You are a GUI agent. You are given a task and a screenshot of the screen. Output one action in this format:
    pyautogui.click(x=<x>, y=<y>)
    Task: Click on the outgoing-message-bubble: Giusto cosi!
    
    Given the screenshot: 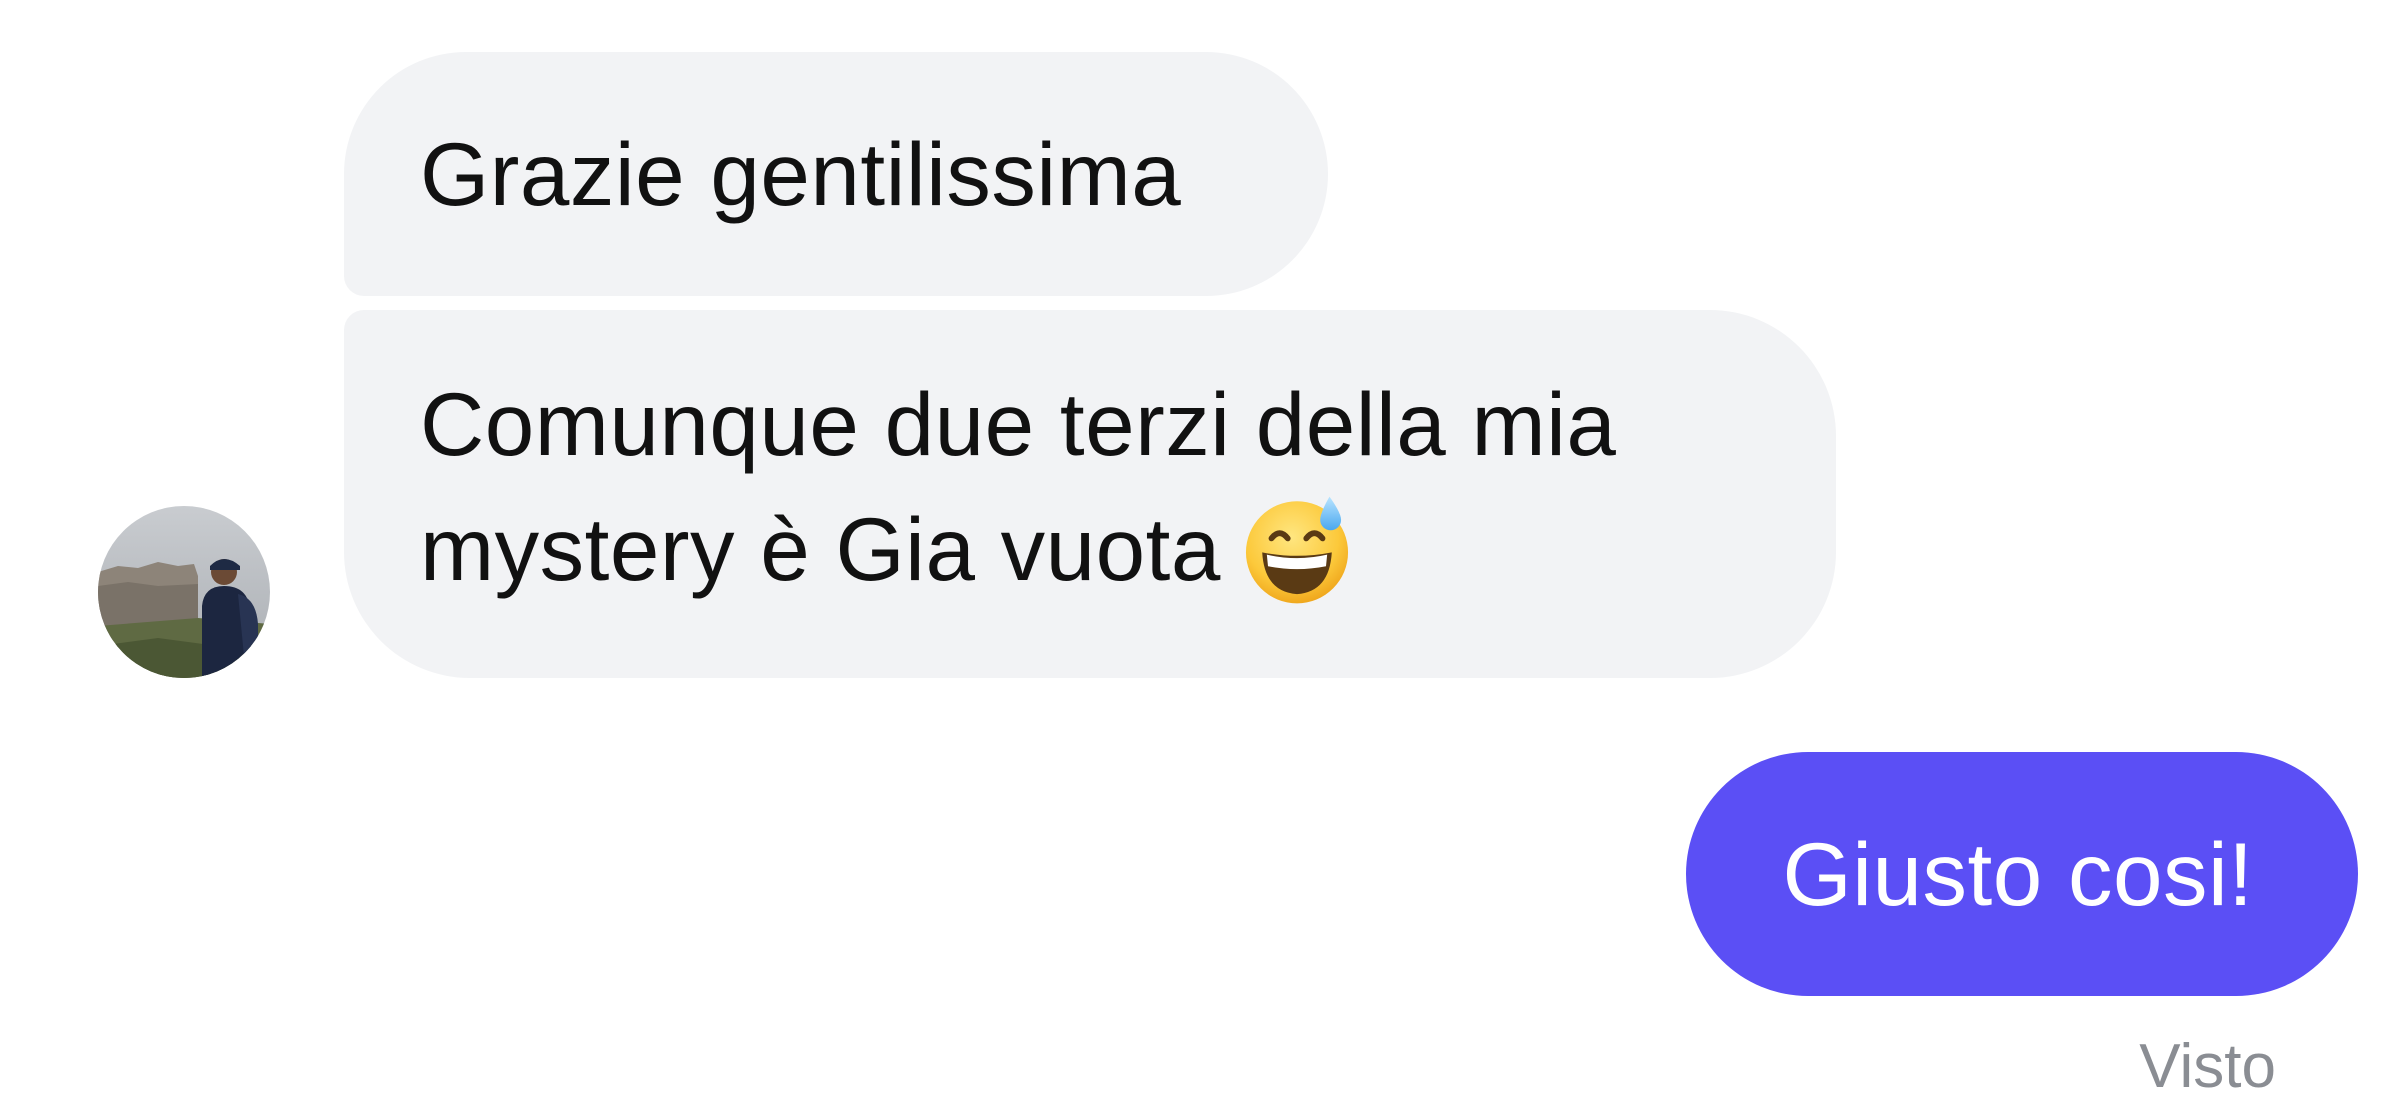 What is the action you would take?
    pyautogui.click(x=2022, y=874)
    